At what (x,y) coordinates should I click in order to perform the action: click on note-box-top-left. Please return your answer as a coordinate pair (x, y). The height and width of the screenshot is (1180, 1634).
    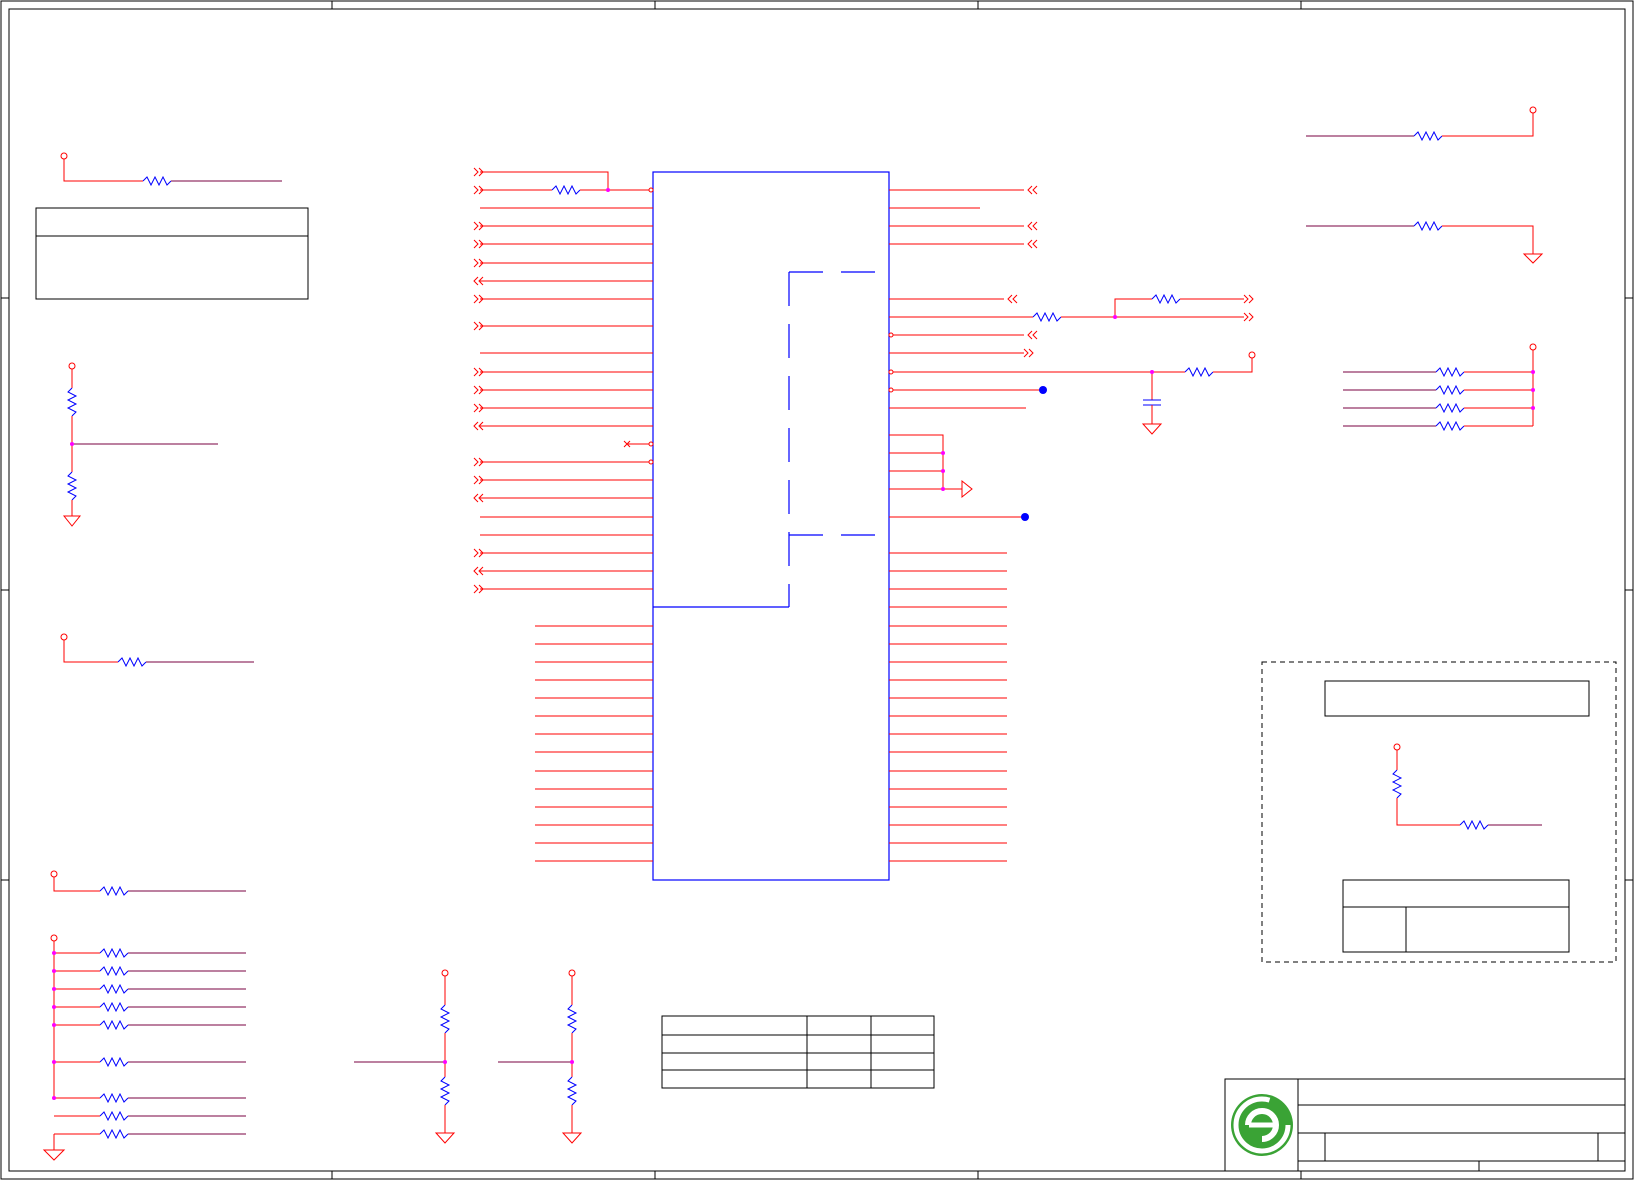
    Looking at the image, I should click on (172, 253).